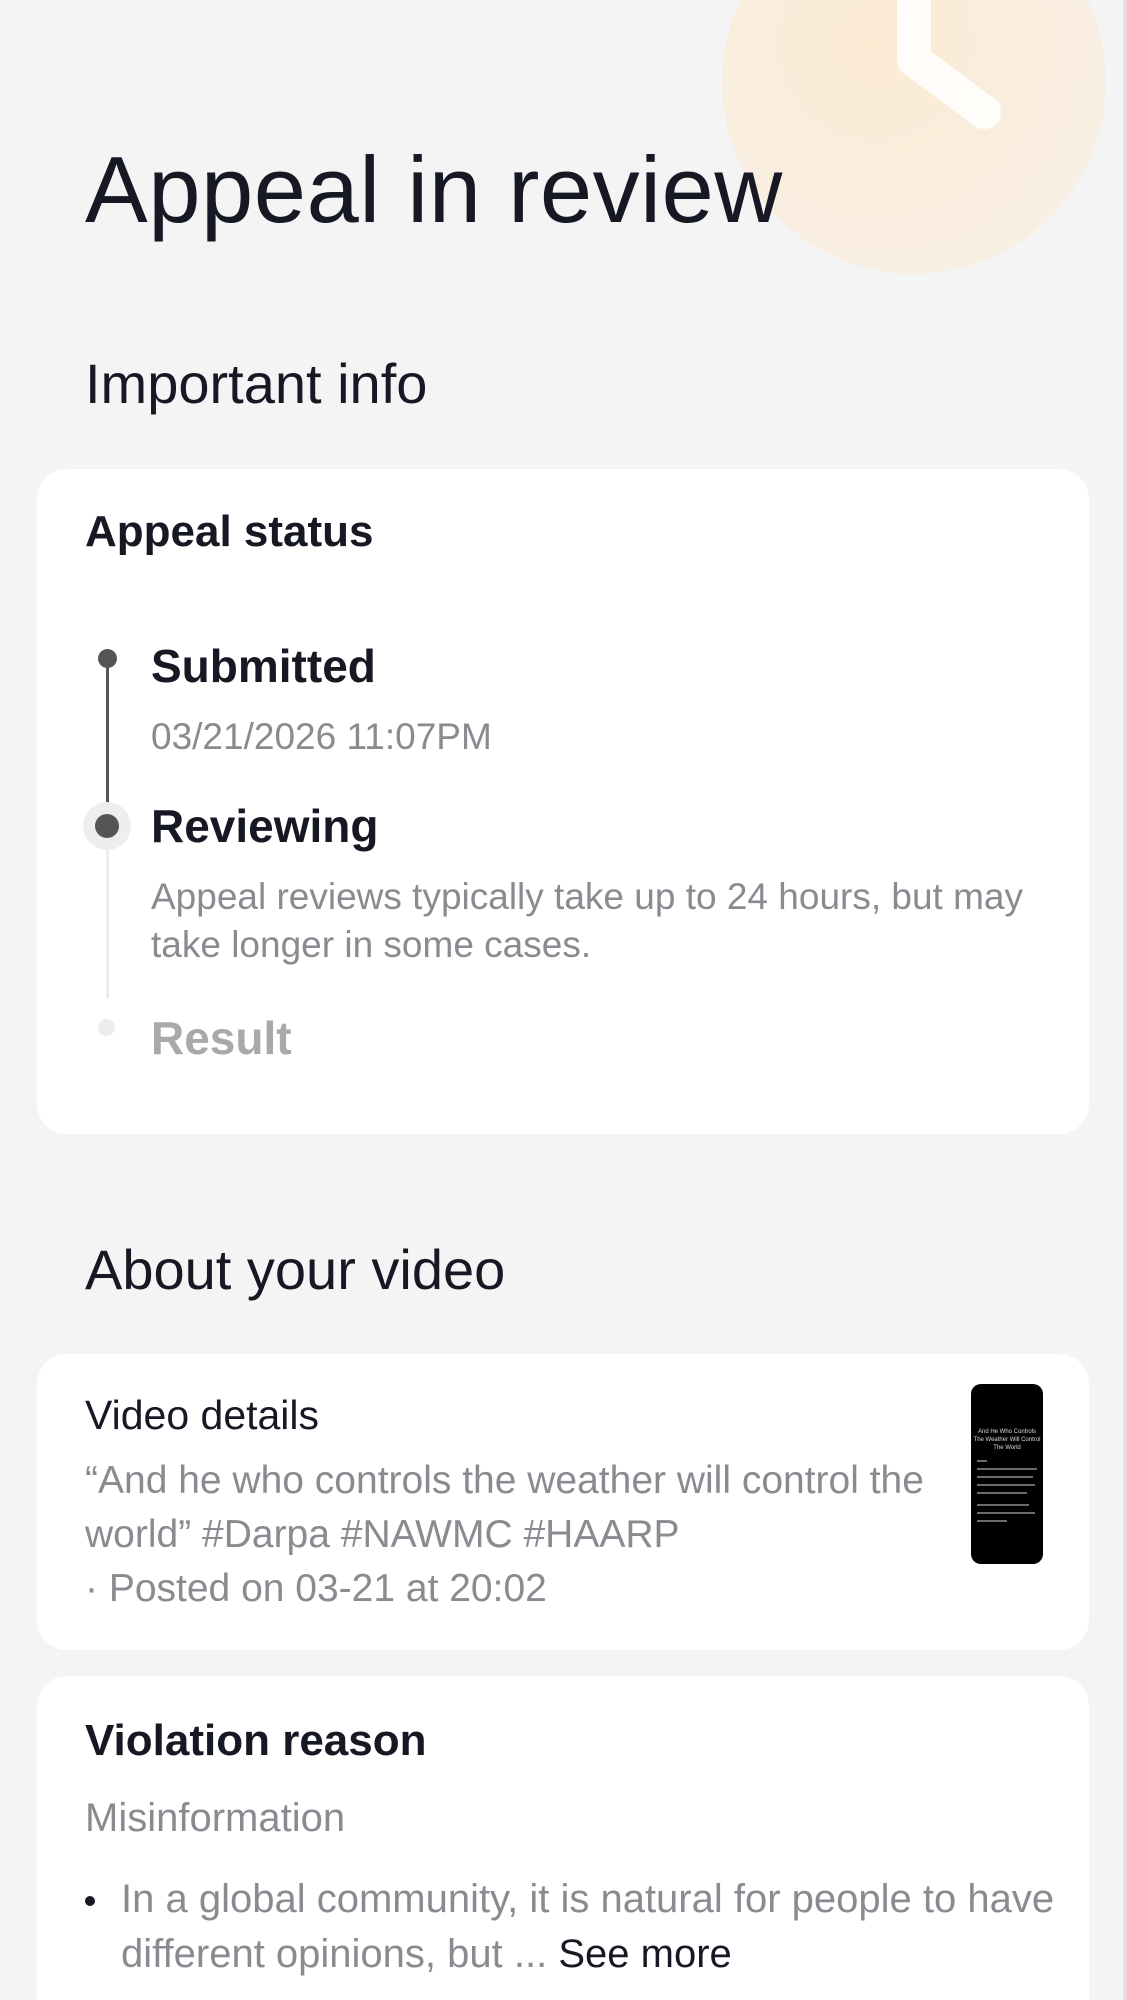  Describe the element at coordinates (90, 1901) in the screenshot. I see `bullet-dot` at that location.